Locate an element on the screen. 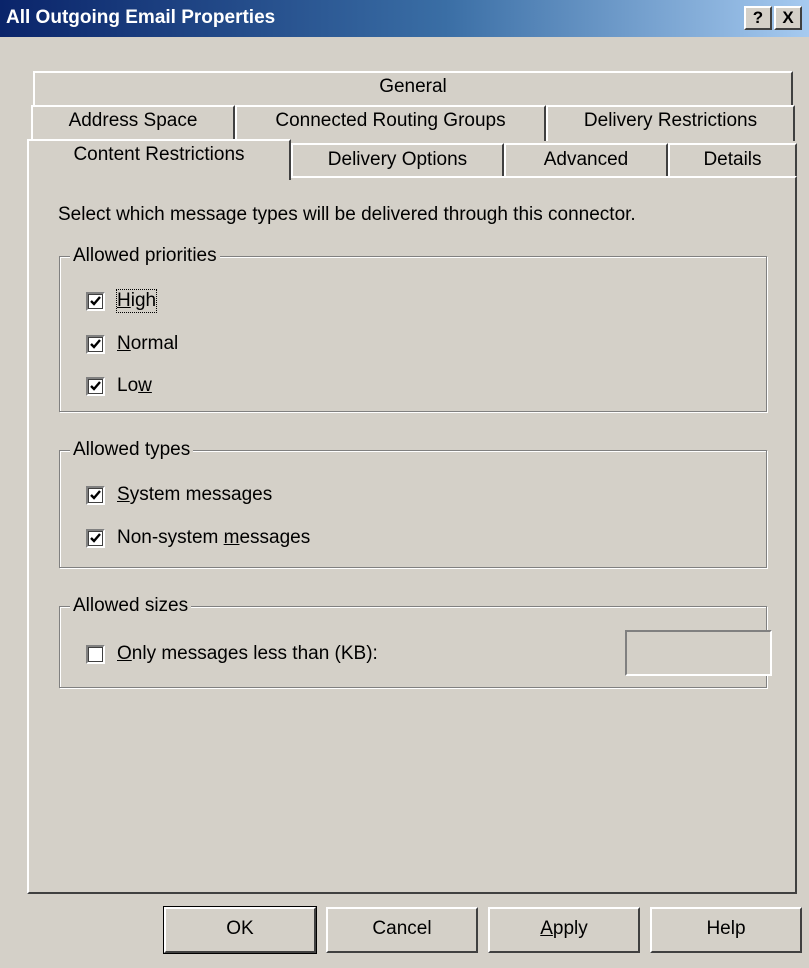 The width and height of the screenshot is (809, 968). button-label: OK is located at coordinates (240, 928).